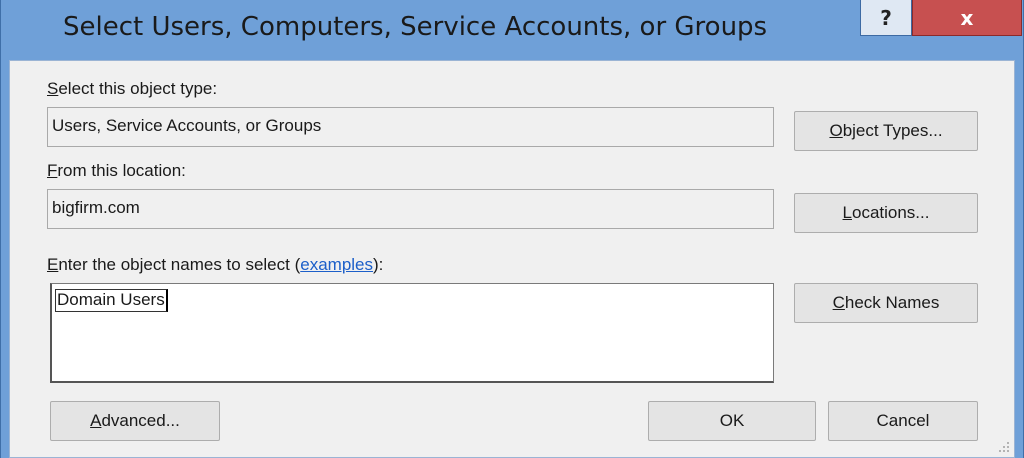  I want to click on close-button: x, so click(967, 18).